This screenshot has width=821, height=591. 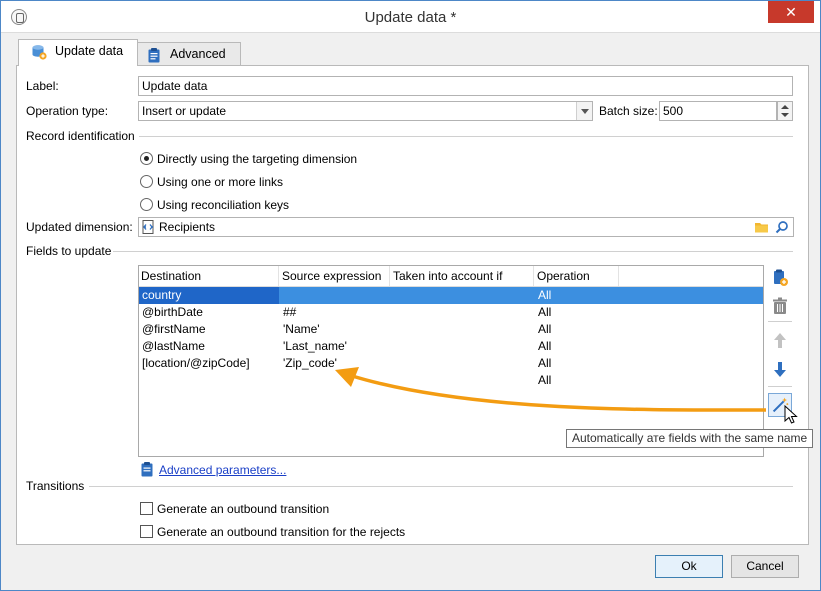 I want to click on title-bar: Update data * ✕, so click(x=410, y=17).